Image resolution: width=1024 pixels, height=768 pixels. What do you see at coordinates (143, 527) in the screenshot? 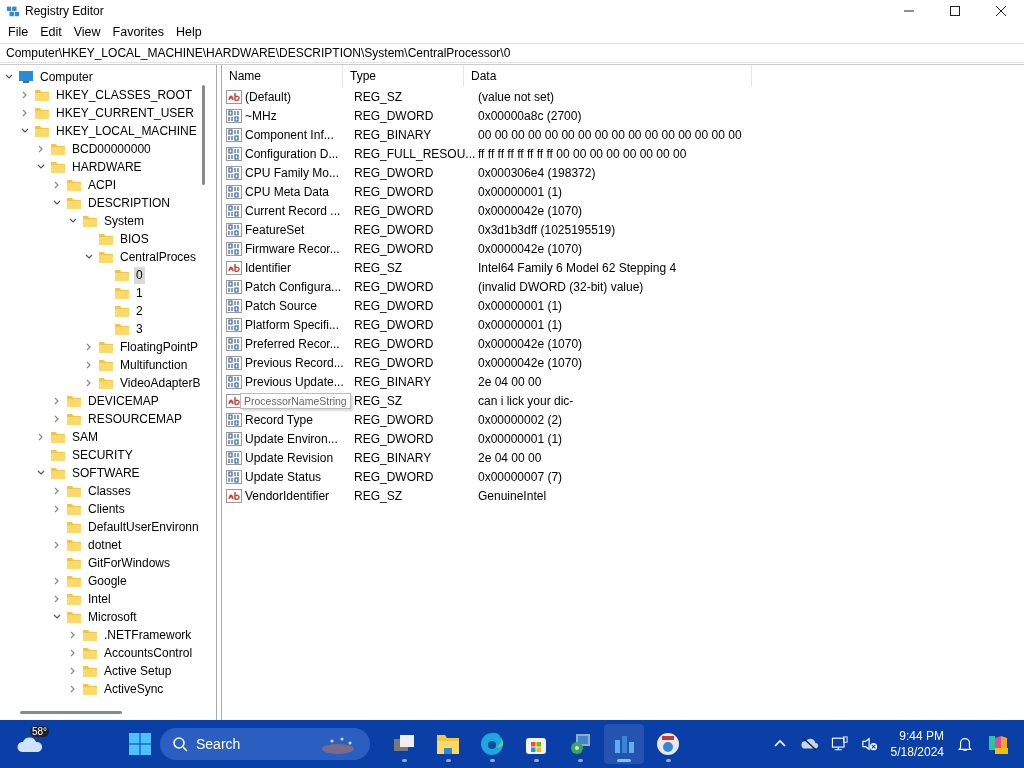
I see `tree-item: DefaultUserEnvironn` at bounding box center [143, 527].